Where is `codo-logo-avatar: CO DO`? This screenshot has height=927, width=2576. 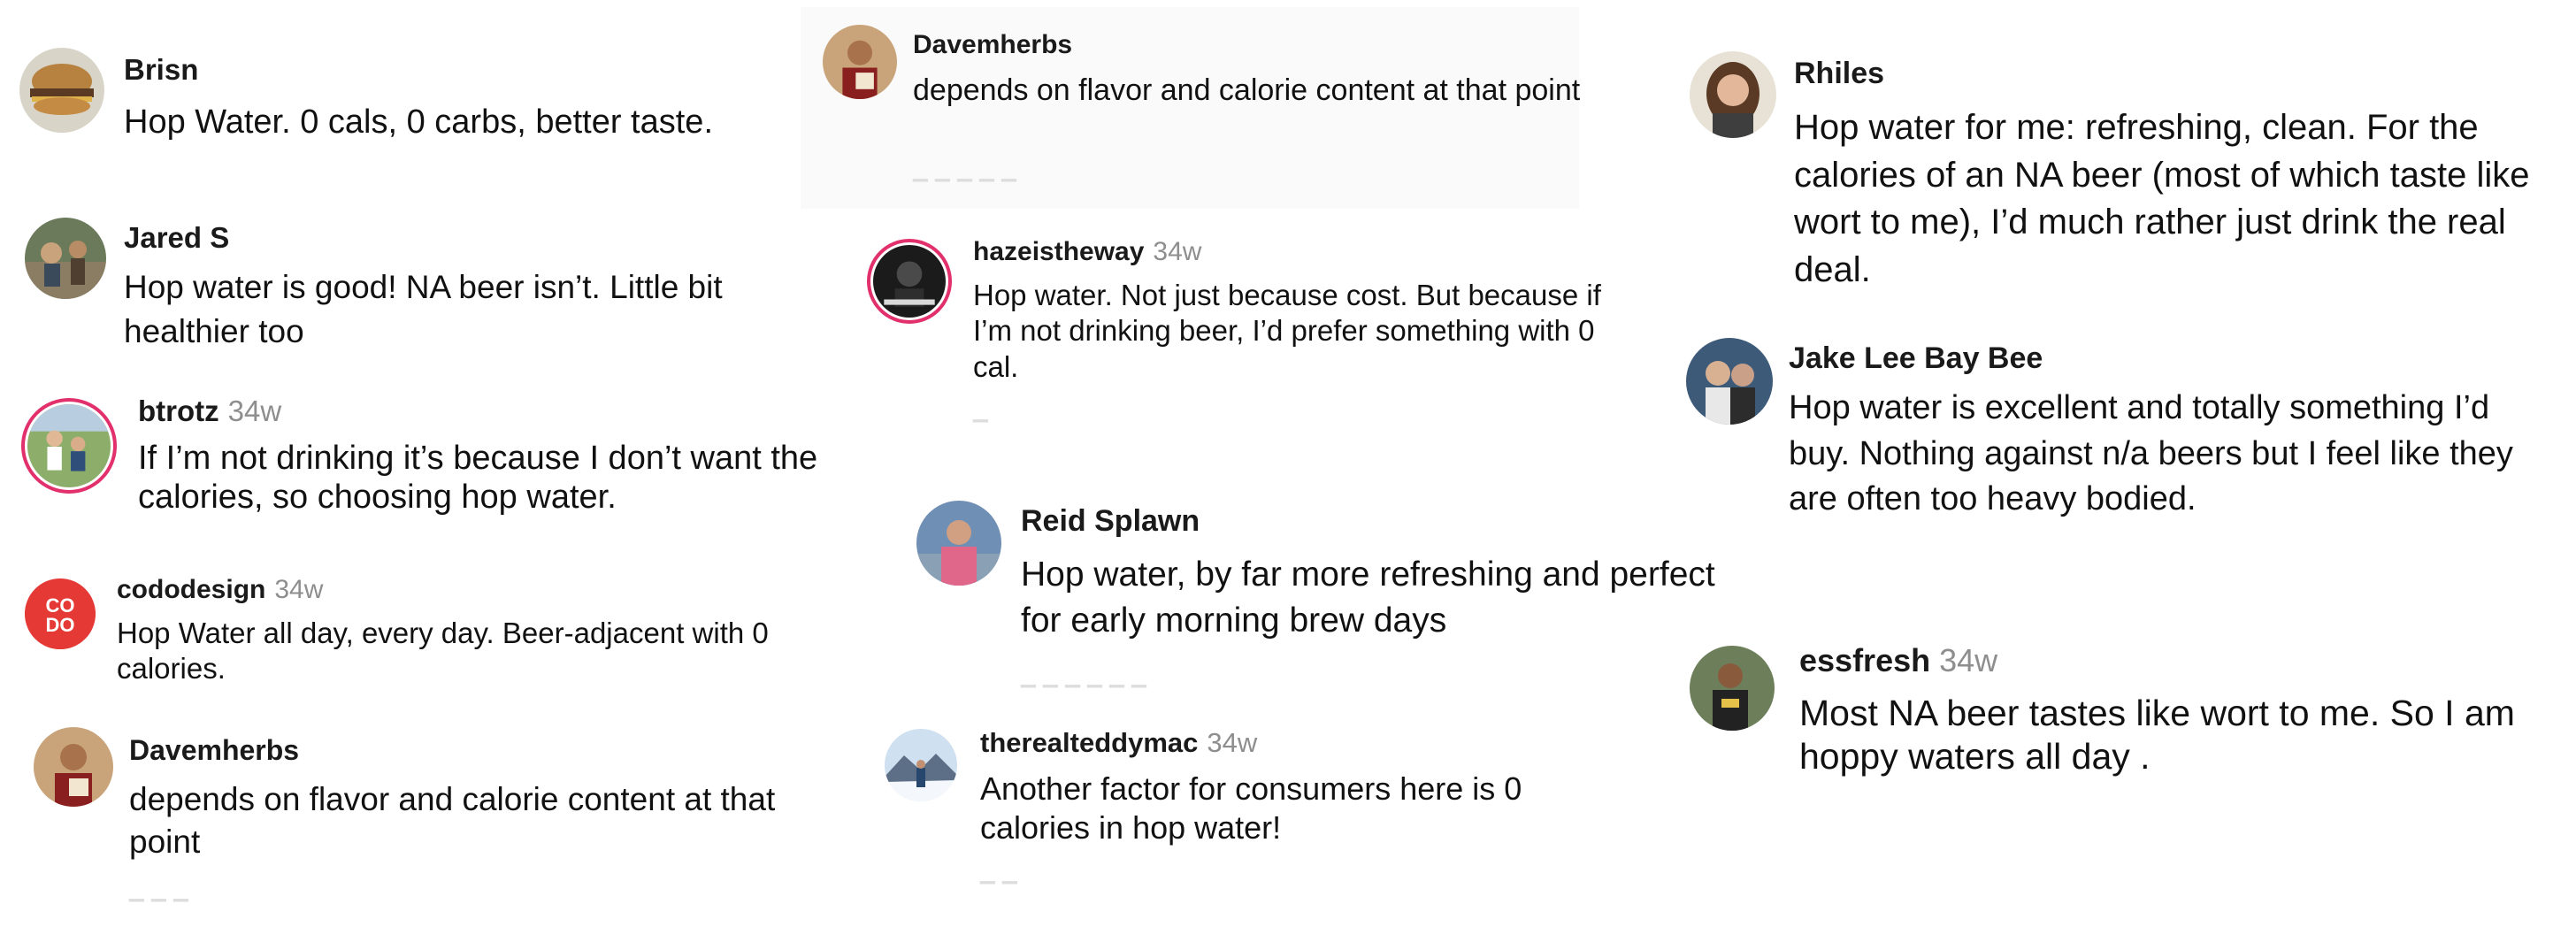 codo-logo-avatar: CO DO is located at coordinates (60, 613).